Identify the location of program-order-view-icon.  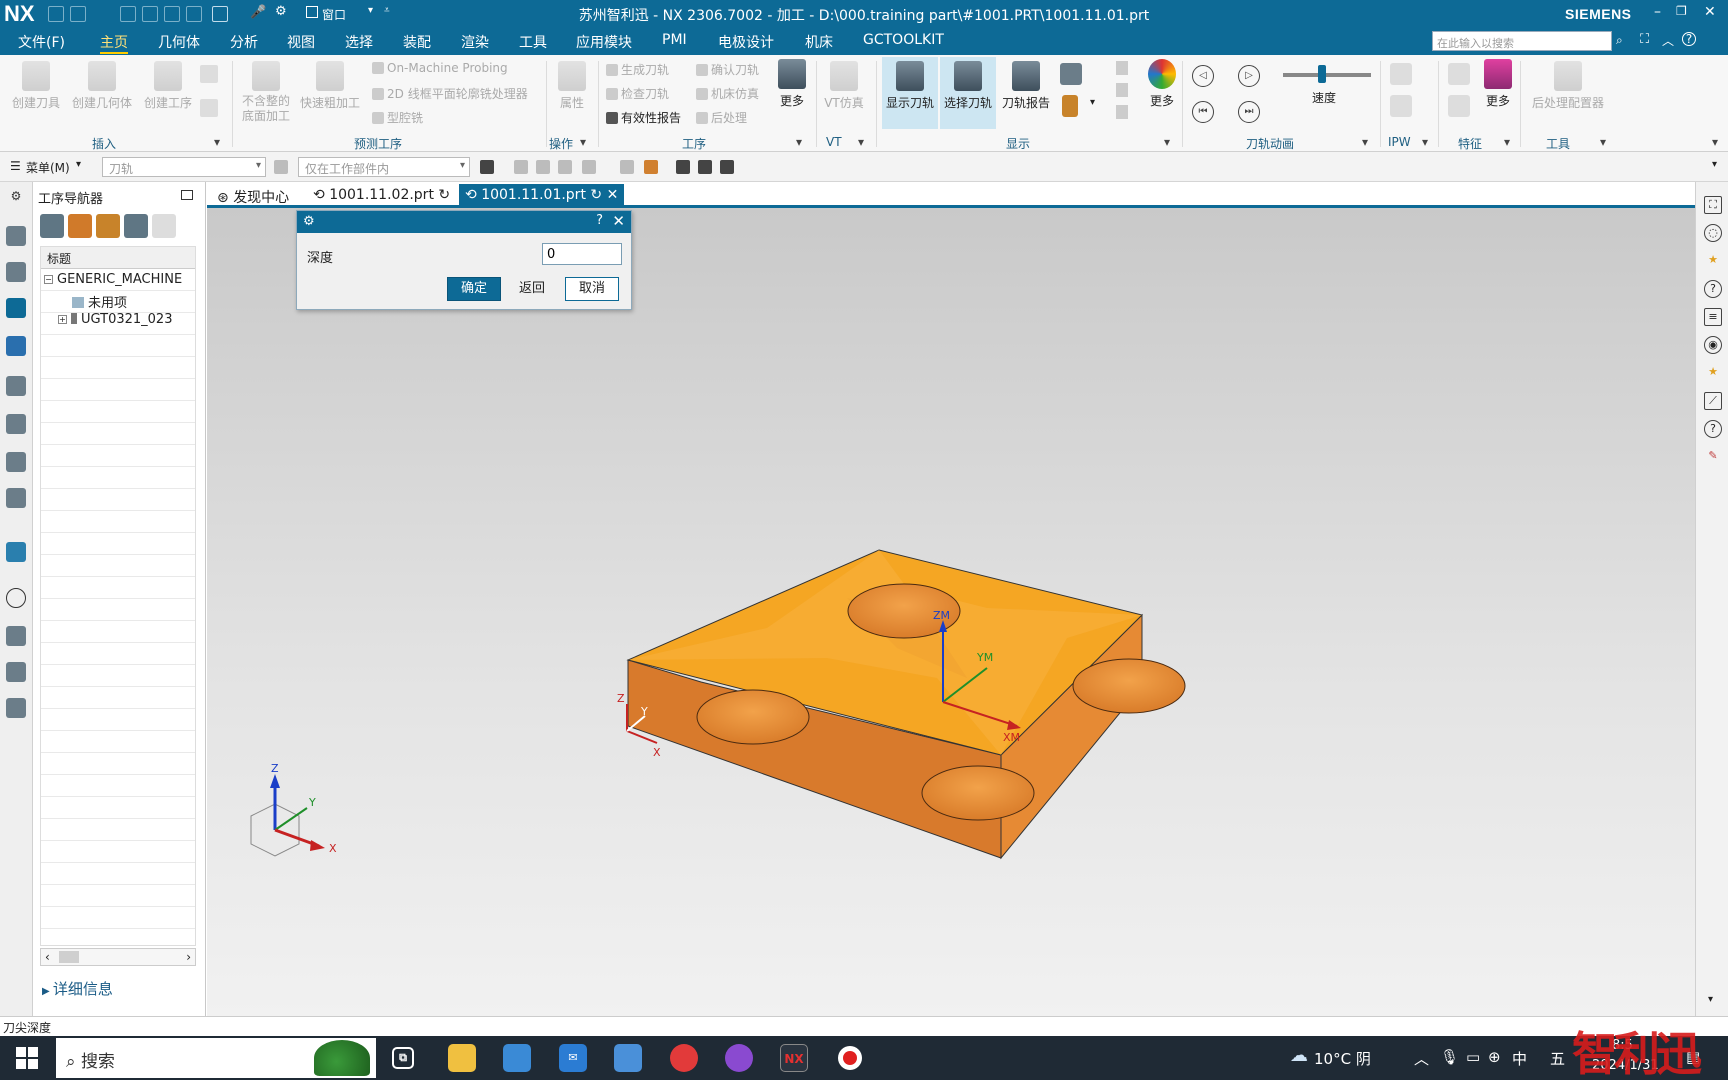
(52, 226).